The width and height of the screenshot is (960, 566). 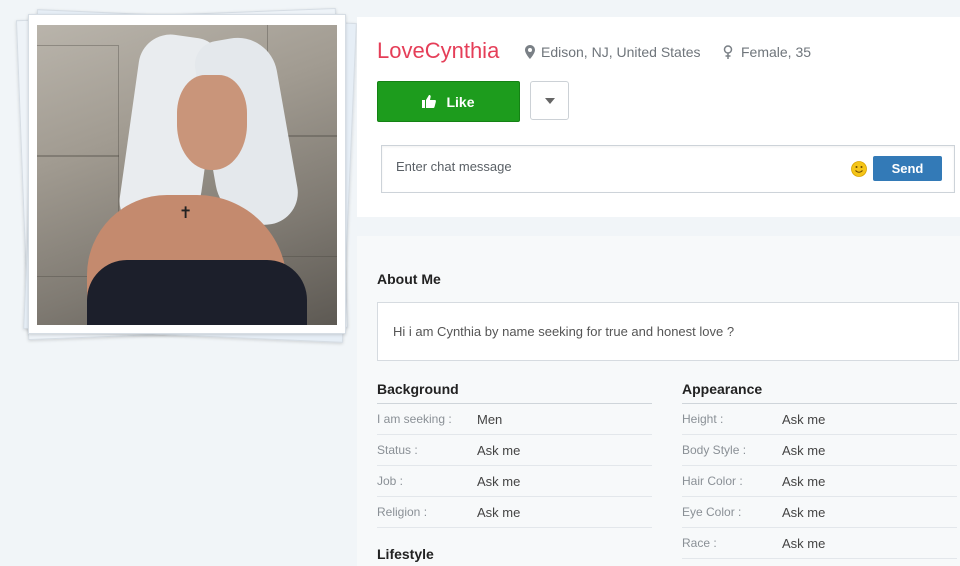 What do you see at coordinates (429, 101) in the screenshot?
I see `thumbs-up-icon` at bounding box center [429, 101].